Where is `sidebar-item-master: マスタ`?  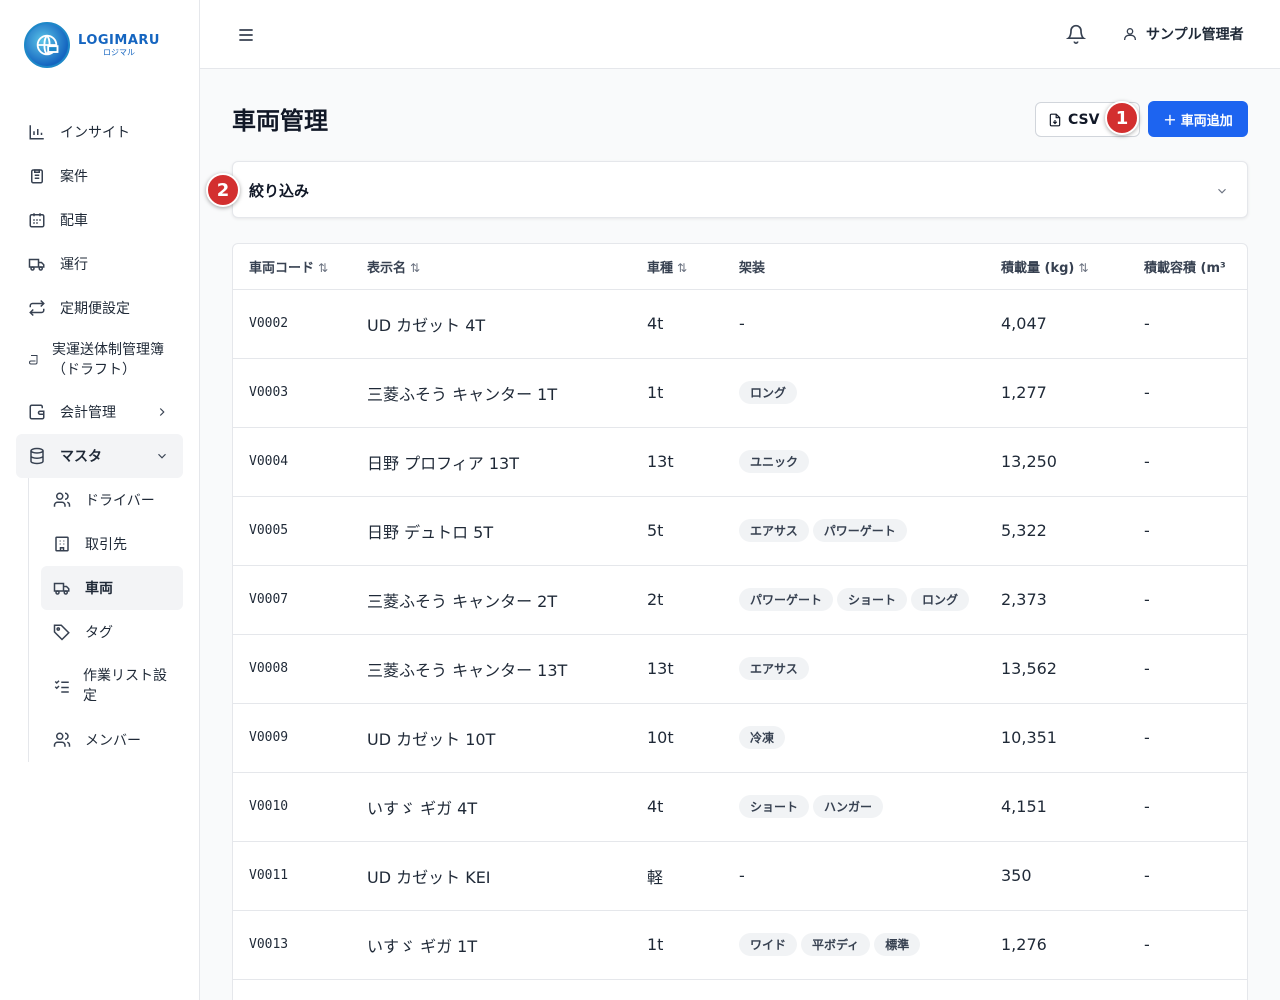
sidebar-item-master: マスタ is located at coordinates (99, 456).